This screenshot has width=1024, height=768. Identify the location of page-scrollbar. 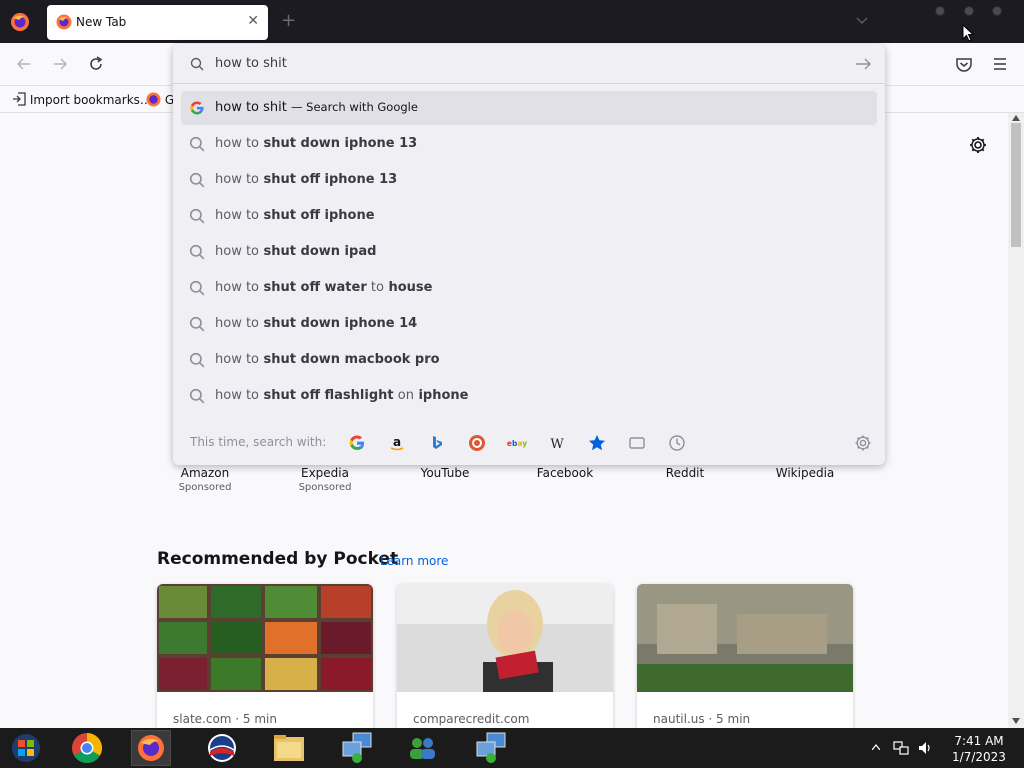
(1016, 420).